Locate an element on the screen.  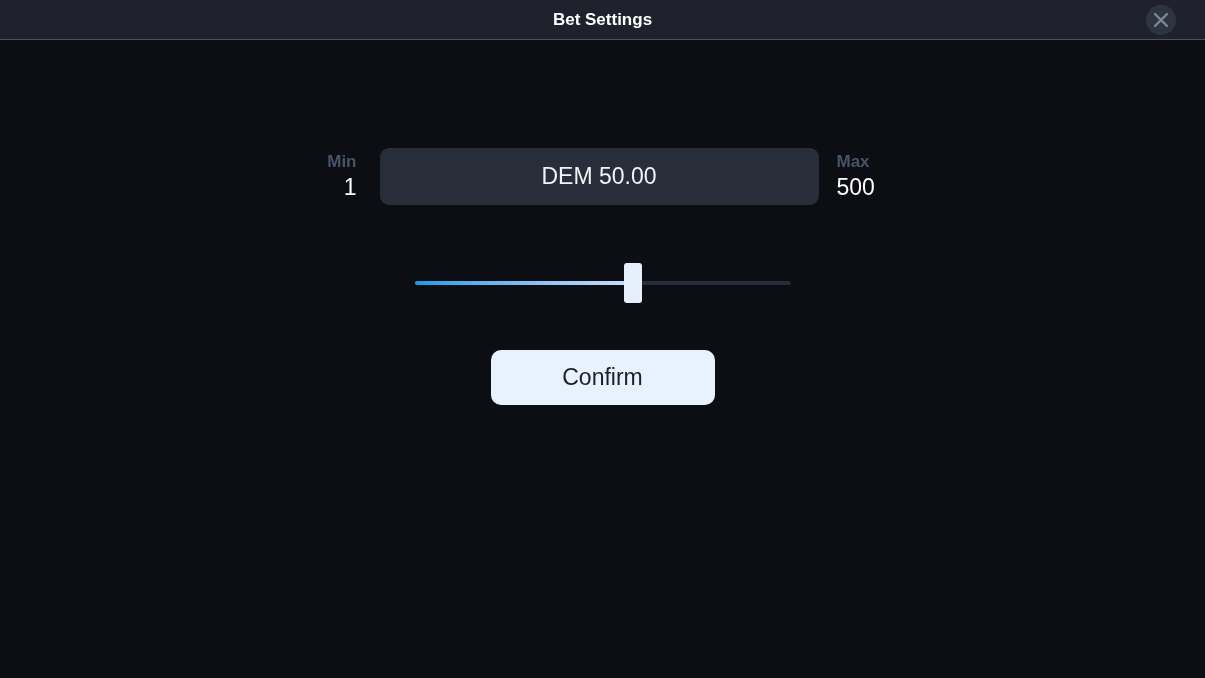
close-button is located at coordinates (1161, 20).